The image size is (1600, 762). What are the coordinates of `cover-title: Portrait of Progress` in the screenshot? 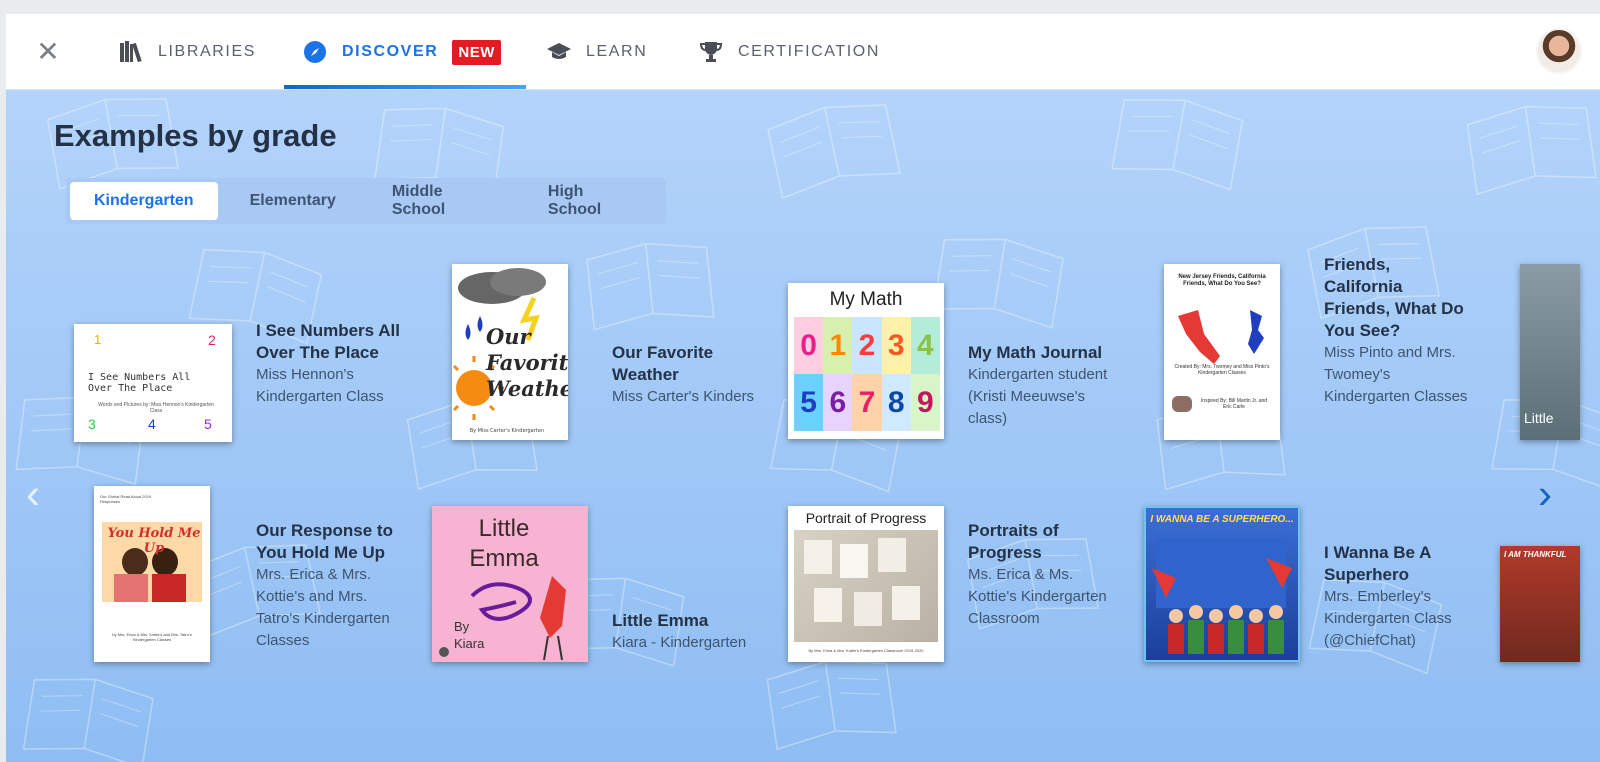 It's located at (866, 518).